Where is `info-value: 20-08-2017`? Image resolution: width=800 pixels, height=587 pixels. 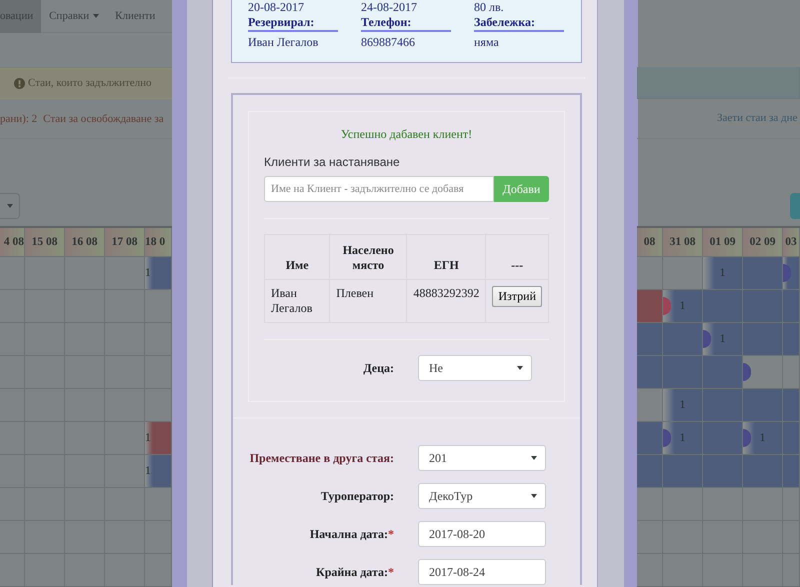 info-value: 20-08-2017 is located at coordinates (276, 7).